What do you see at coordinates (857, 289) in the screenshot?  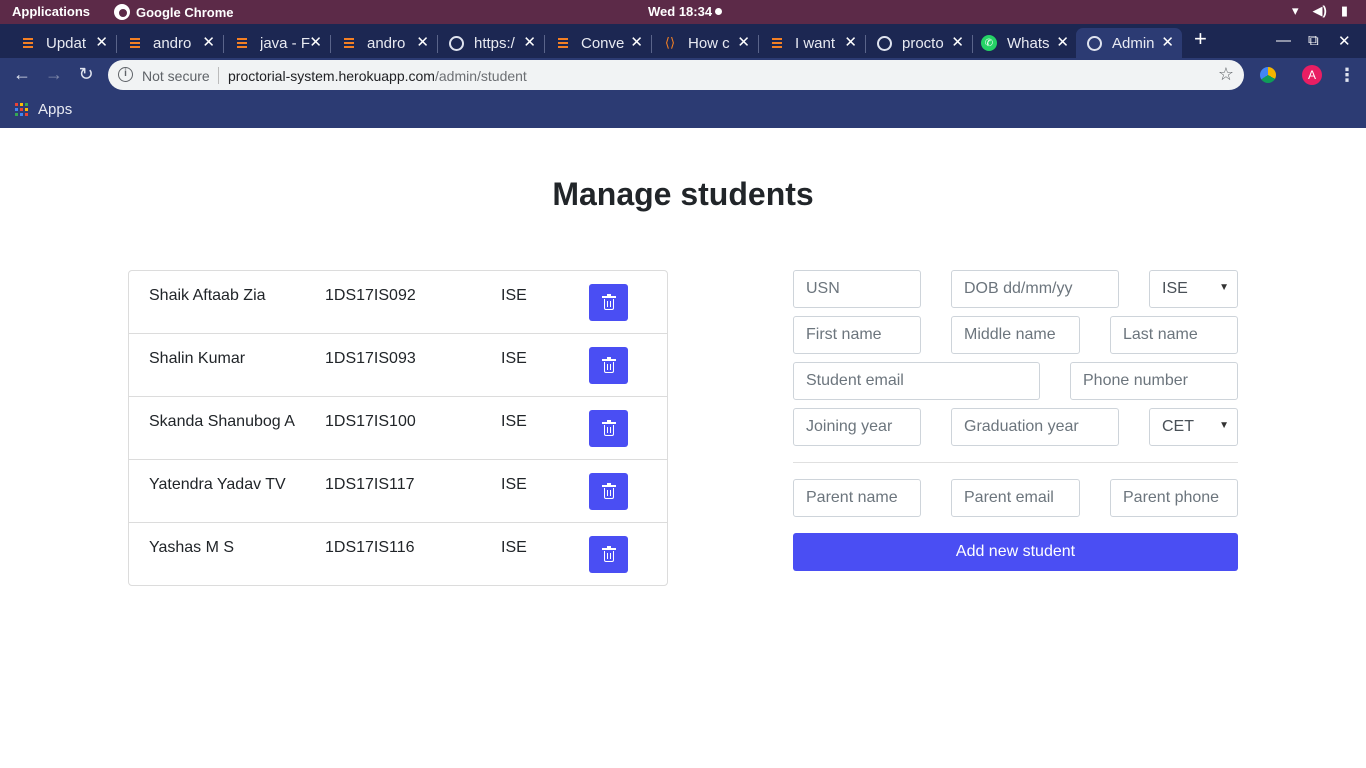 I see `usn-input: USN` at bounding box center [857, 289].